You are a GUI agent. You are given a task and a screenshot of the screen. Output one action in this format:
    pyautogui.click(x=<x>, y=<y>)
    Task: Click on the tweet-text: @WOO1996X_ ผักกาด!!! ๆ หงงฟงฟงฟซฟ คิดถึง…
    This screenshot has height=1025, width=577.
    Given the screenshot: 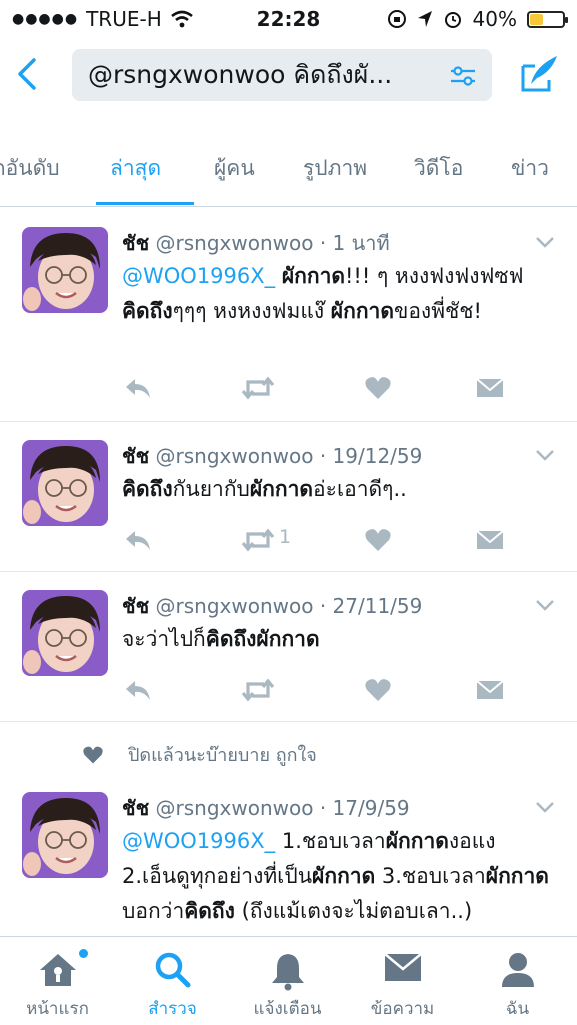 What is the action you would take?
    pyautogui.click(x=339, y=294)
    